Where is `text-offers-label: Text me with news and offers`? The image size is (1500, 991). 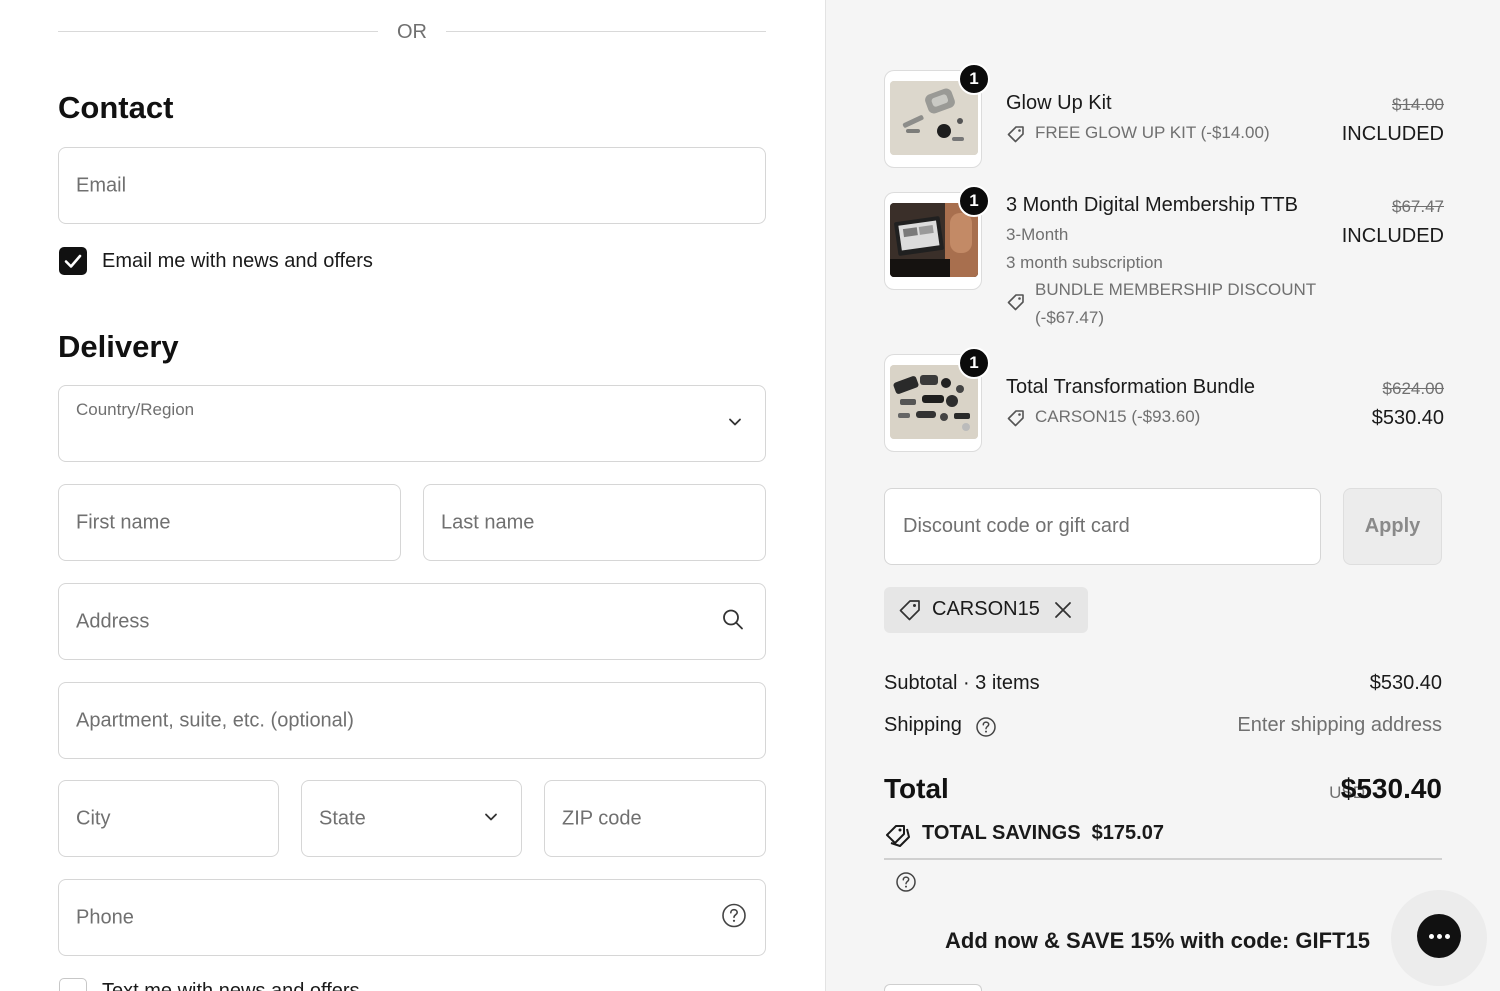 text-offers-label: Text me with news and offers is located at coordinates (231, 985).